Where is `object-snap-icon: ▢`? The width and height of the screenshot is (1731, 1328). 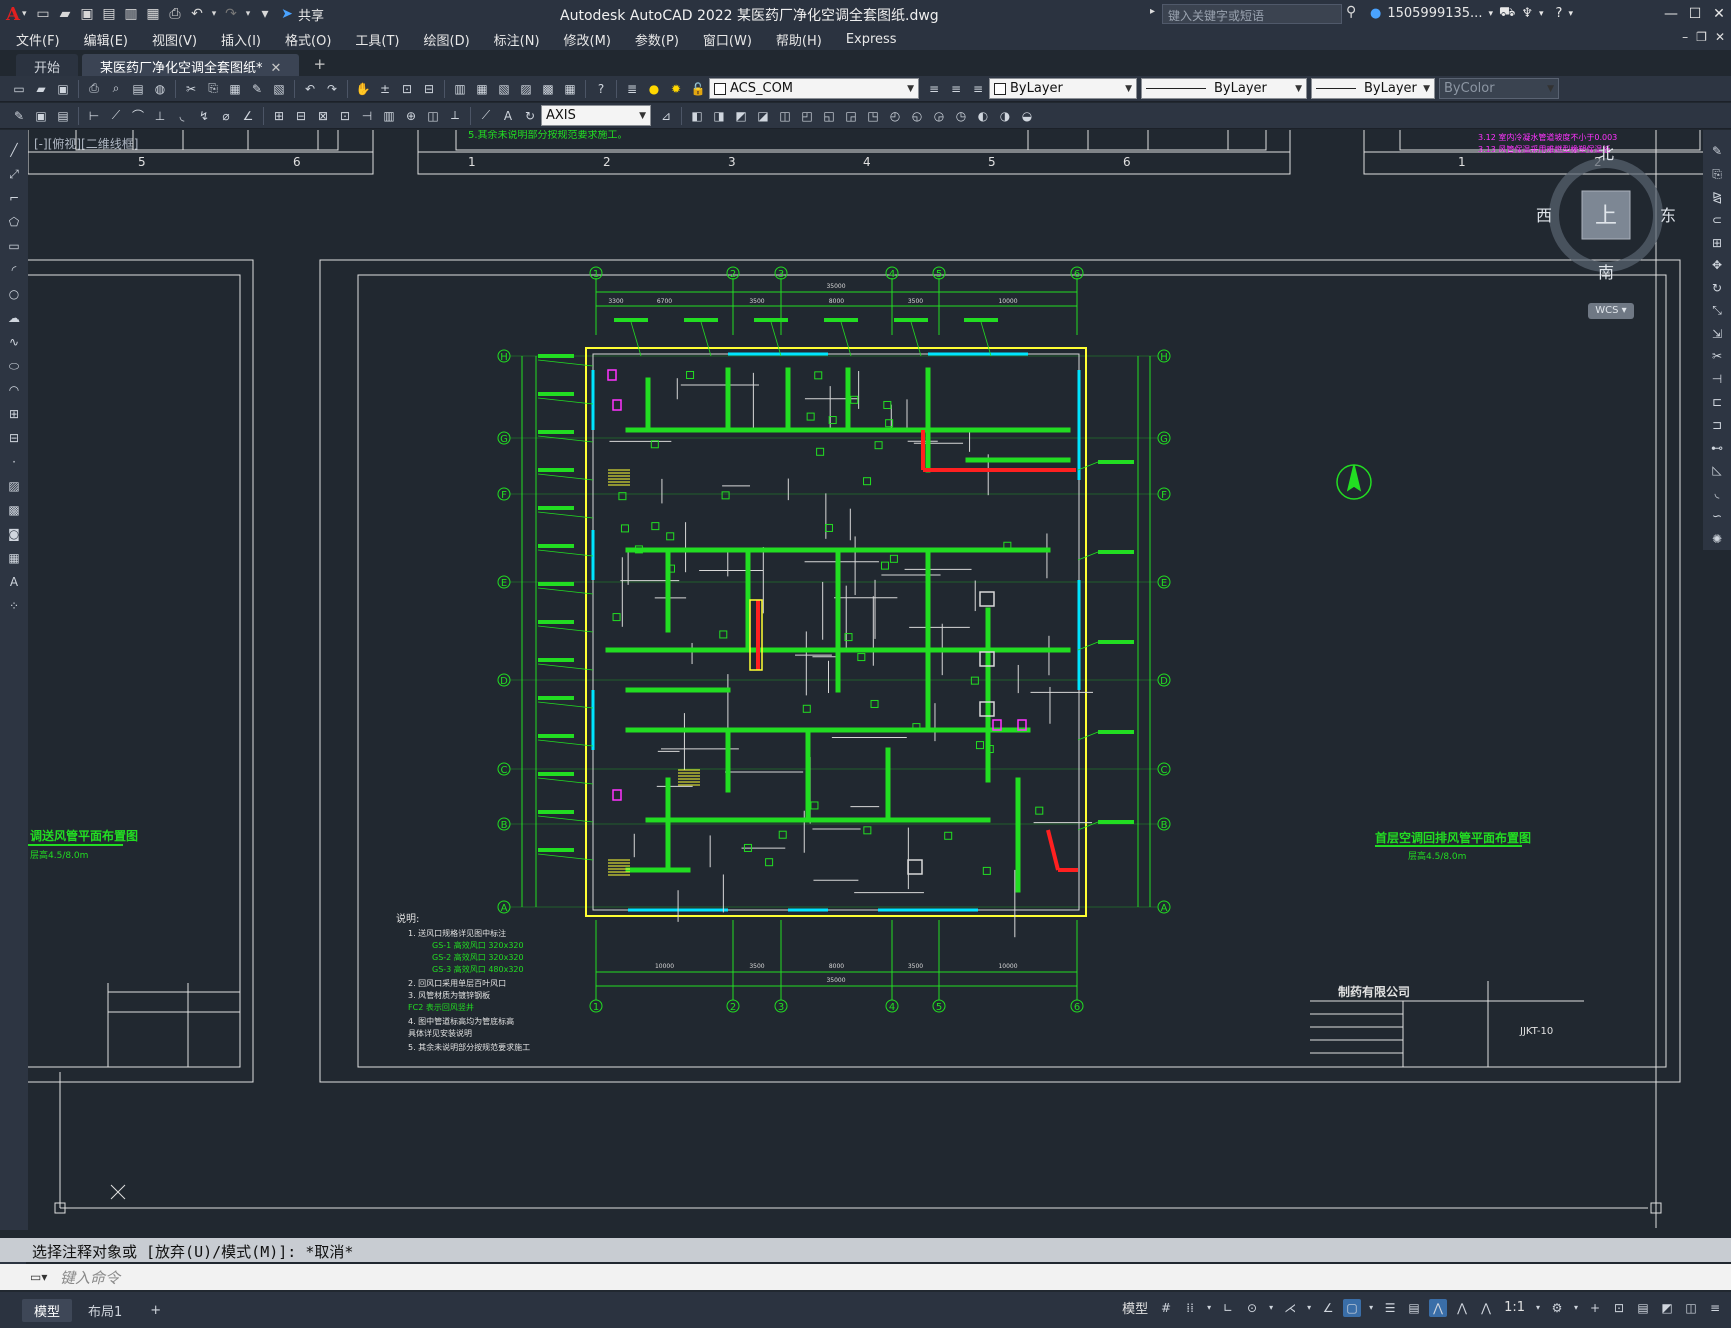 object-snap-icon: ▢ is located at coordinates (1352, 1307).